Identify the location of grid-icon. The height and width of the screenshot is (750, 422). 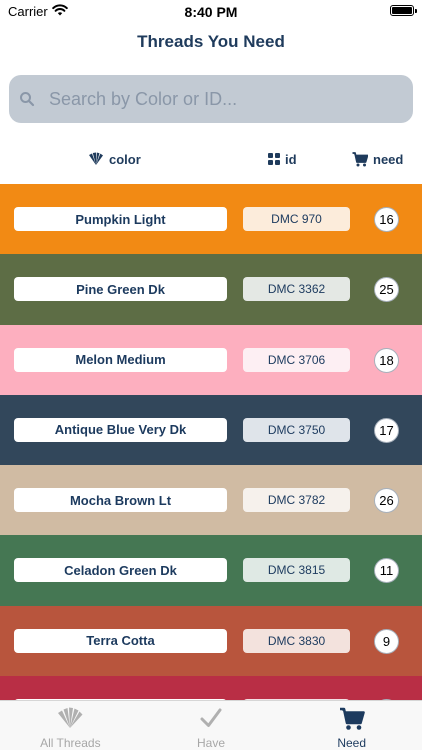
(274, 159).